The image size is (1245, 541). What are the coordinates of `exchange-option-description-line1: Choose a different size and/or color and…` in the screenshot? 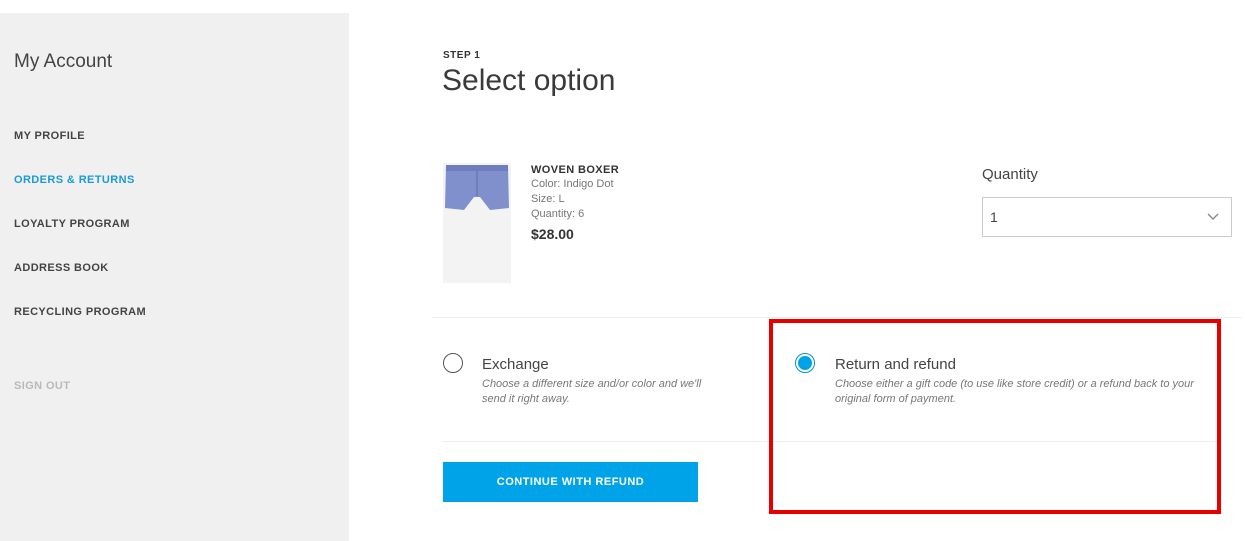 It's located at (592, 384).